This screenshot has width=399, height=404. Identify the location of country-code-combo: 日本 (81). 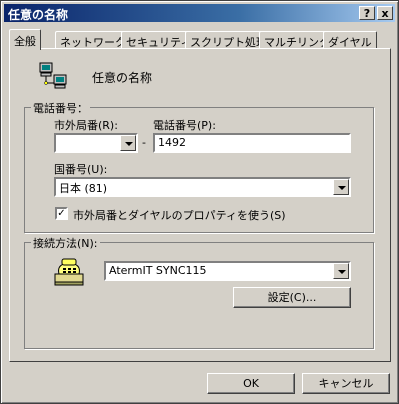
(202, 187).